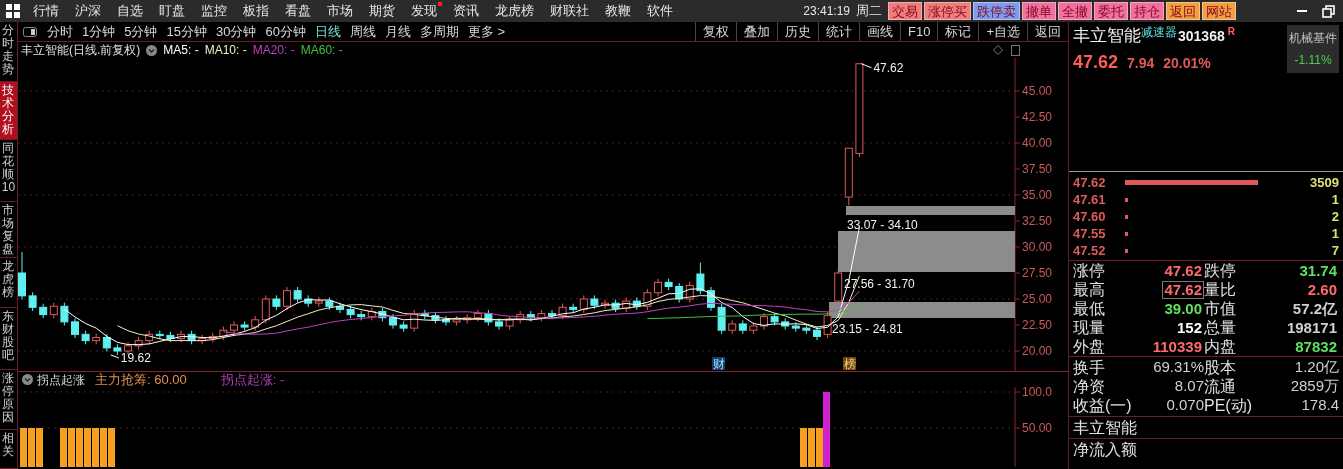 This screenshot has height=469, width=1343. Describe the element at coordinates (13, 11) in the screenshot. I see `grid-logo-icon` at that location.